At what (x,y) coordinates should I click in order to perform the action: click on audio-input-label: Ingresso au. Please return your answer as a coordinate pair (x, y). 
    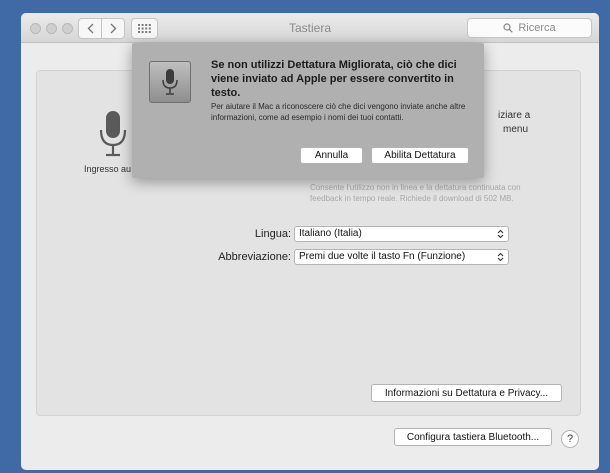
    Looking at the image, I should click on (108, 169).